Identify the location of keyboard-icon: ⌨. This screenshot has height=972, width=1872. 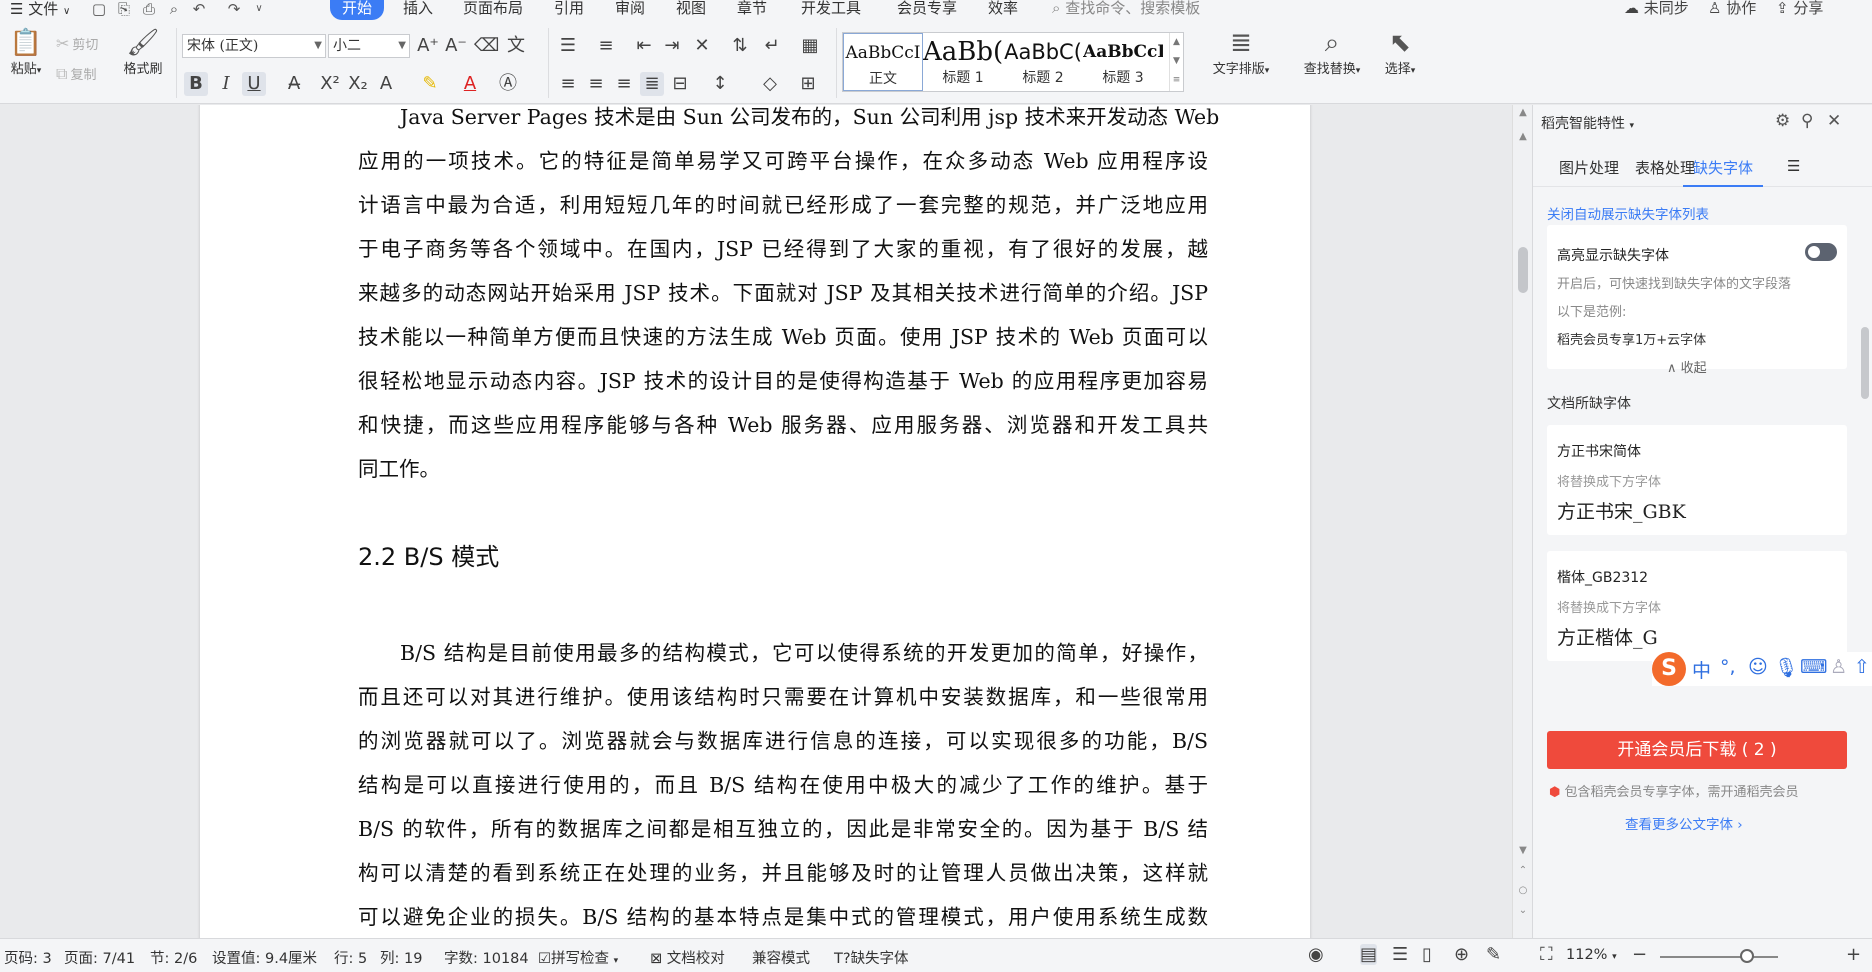
(1813, 667).